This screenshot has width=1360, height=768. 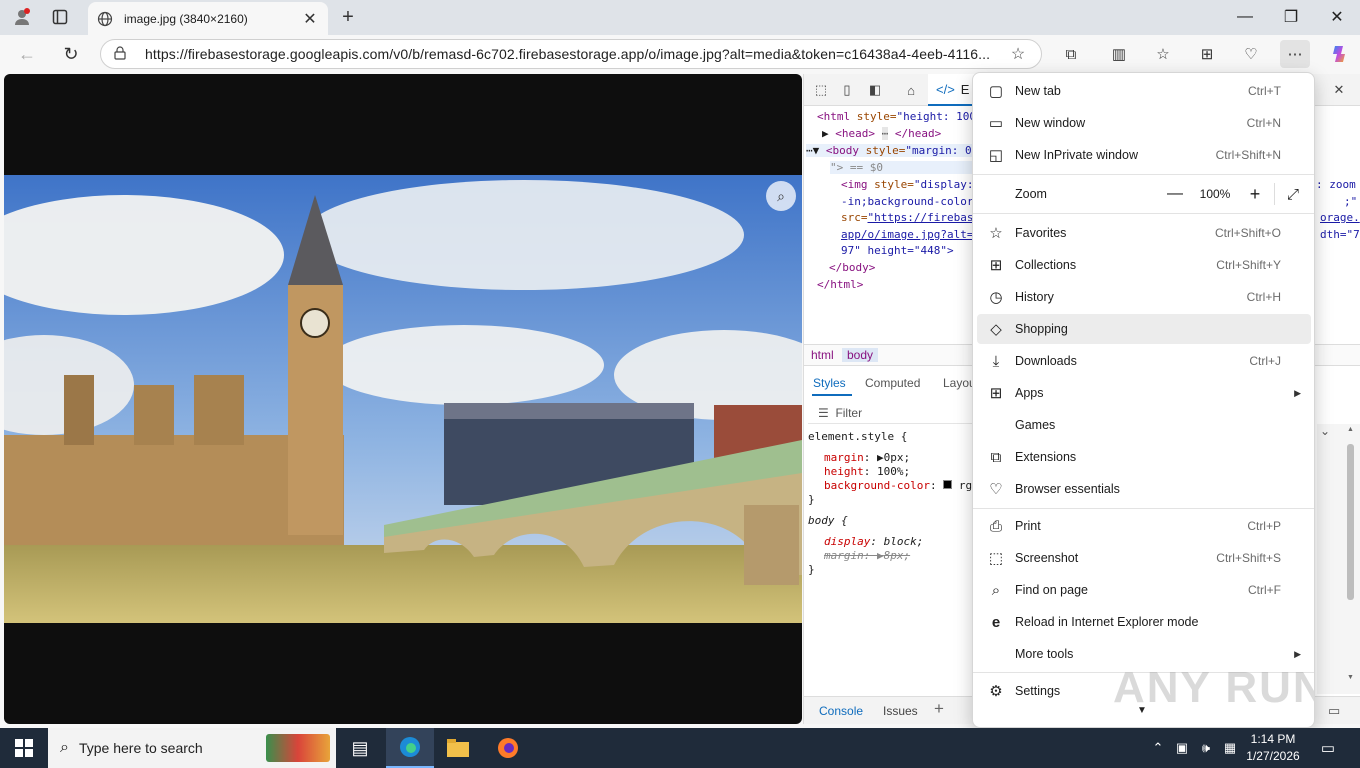 I want to click on lock-icon, so click(x=123, y=54).